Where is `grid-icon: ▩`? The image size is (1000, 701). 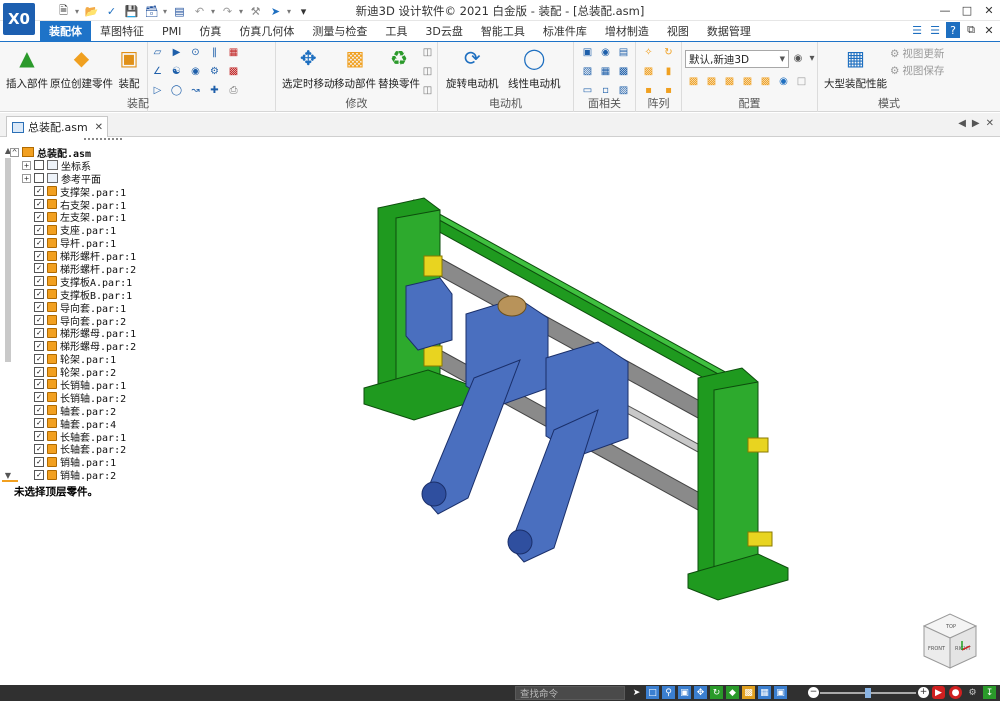
grid-icon: ▩ is located at coordinates (233, 71).